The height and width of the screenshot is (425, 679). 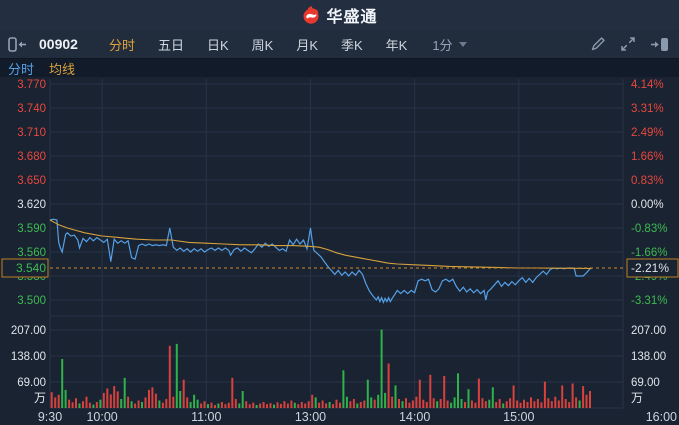 What do you see at coordinates (307, 44) in the screenshot?
I see `period-tab-yuek: 月K` at bounding box center [307, 44].